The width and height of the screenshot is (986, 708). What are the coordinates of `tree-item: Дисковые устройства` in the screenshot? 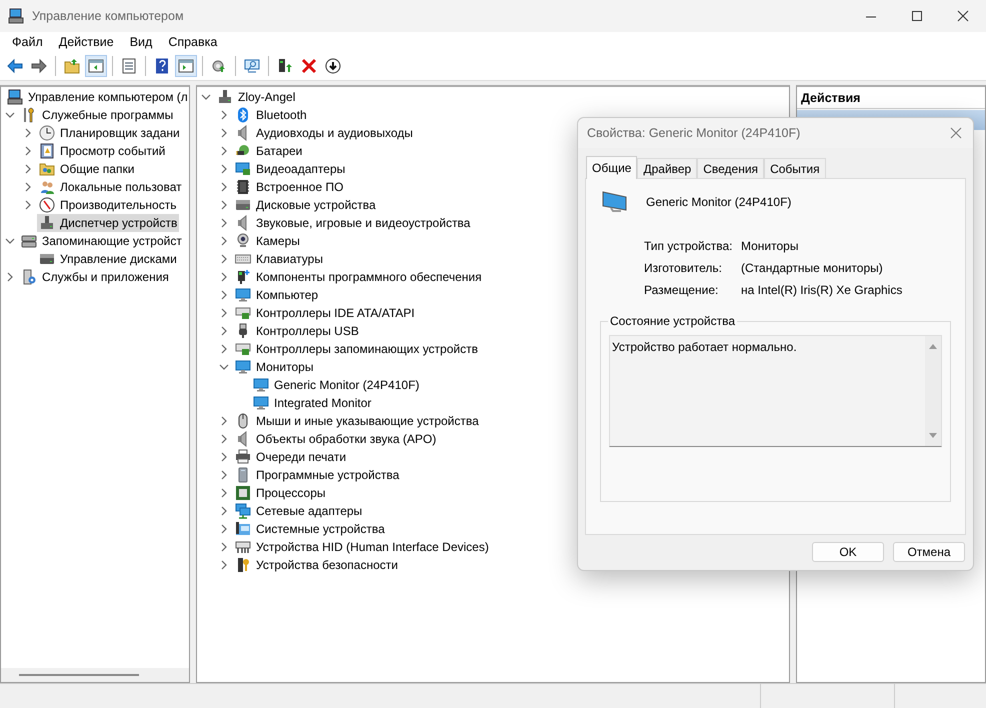 It's located at (305, 205).